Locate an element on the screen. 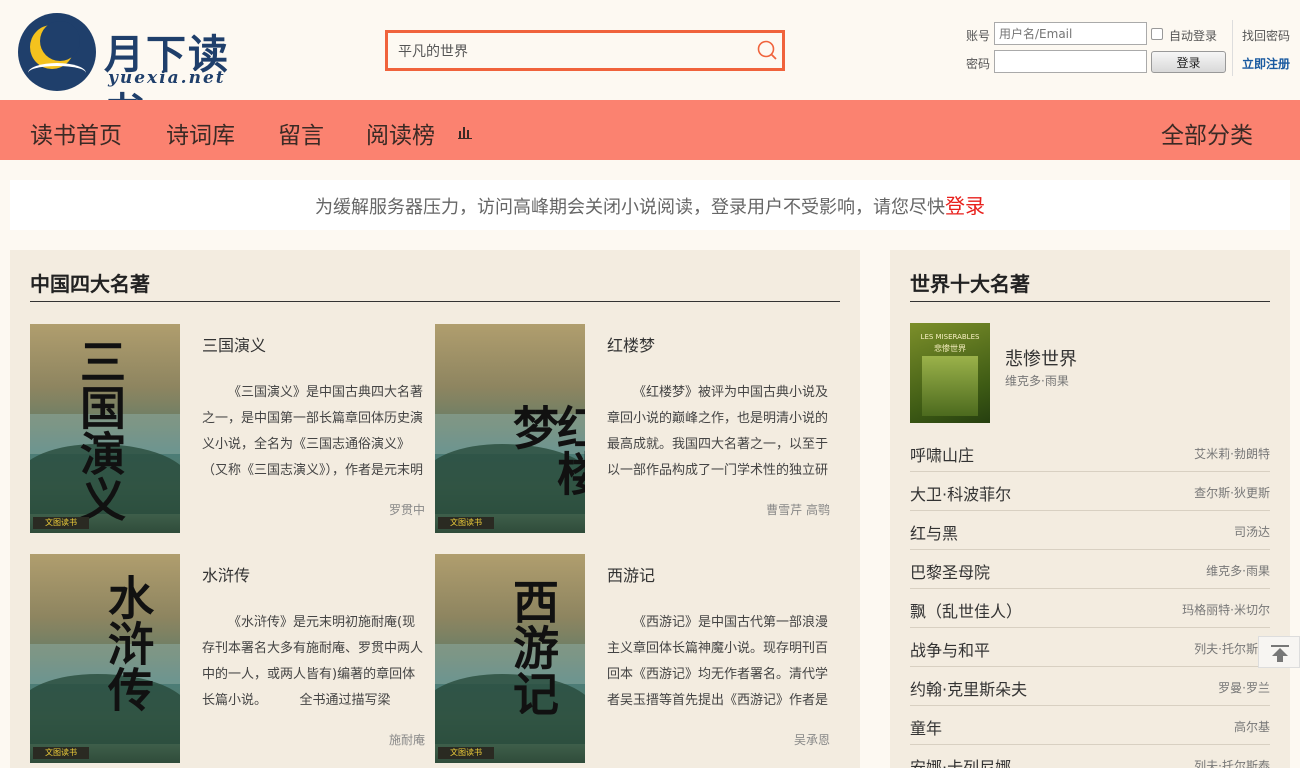 The image size is (1300, 768). list-item: 红与黑 司汤达 is located at coordinates (1090, 530).